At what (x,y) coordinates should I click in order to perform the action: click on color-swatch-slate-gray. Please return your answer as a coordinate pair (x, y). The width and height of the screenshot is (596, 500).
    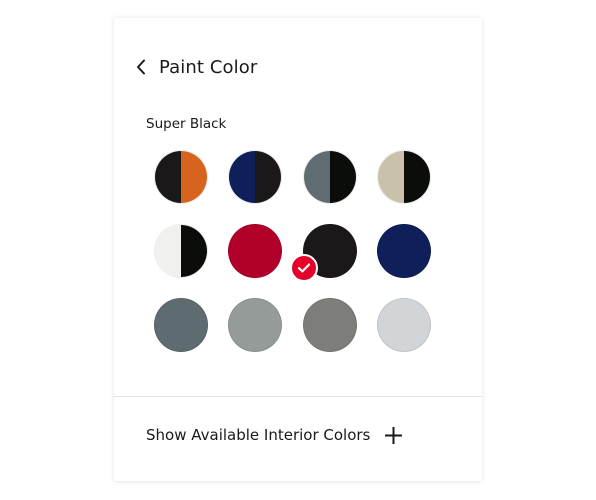
    Looking at the image, I should click on (181, 325).